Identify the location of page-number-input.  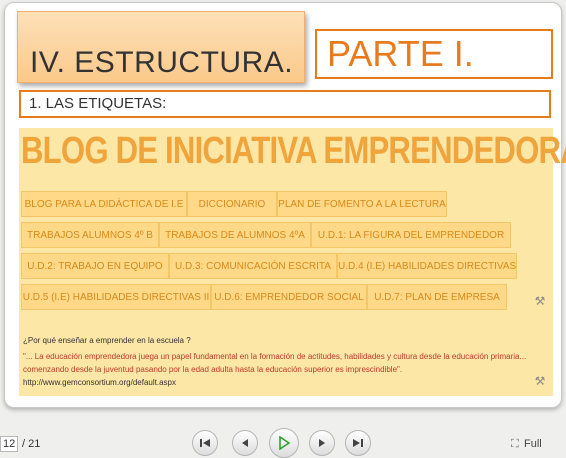
(9, 444).